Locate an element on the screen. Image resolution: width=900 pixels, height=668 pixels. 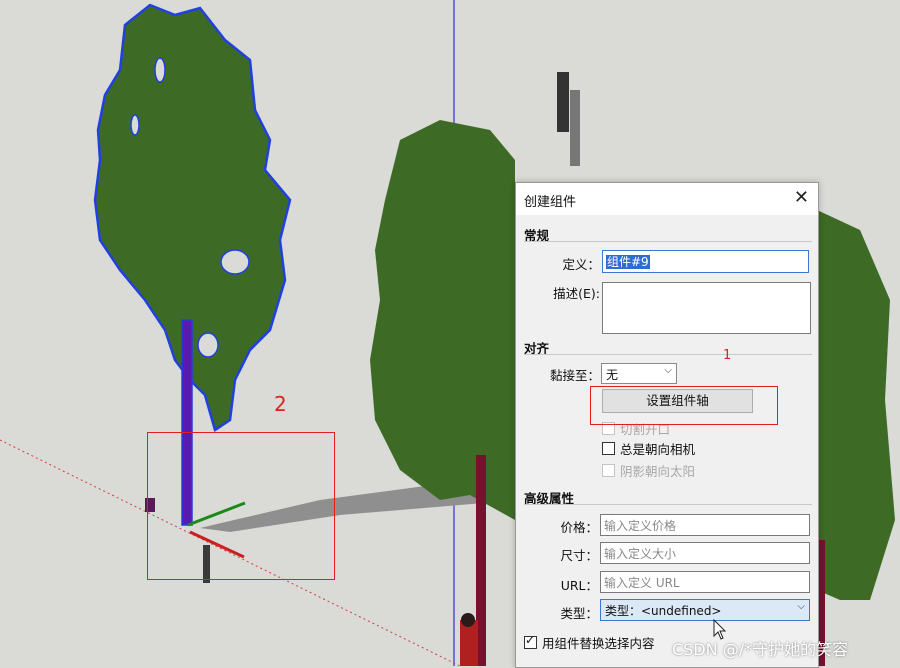
type-value: 类型：<undefined> is located at coordinates (663, 611).